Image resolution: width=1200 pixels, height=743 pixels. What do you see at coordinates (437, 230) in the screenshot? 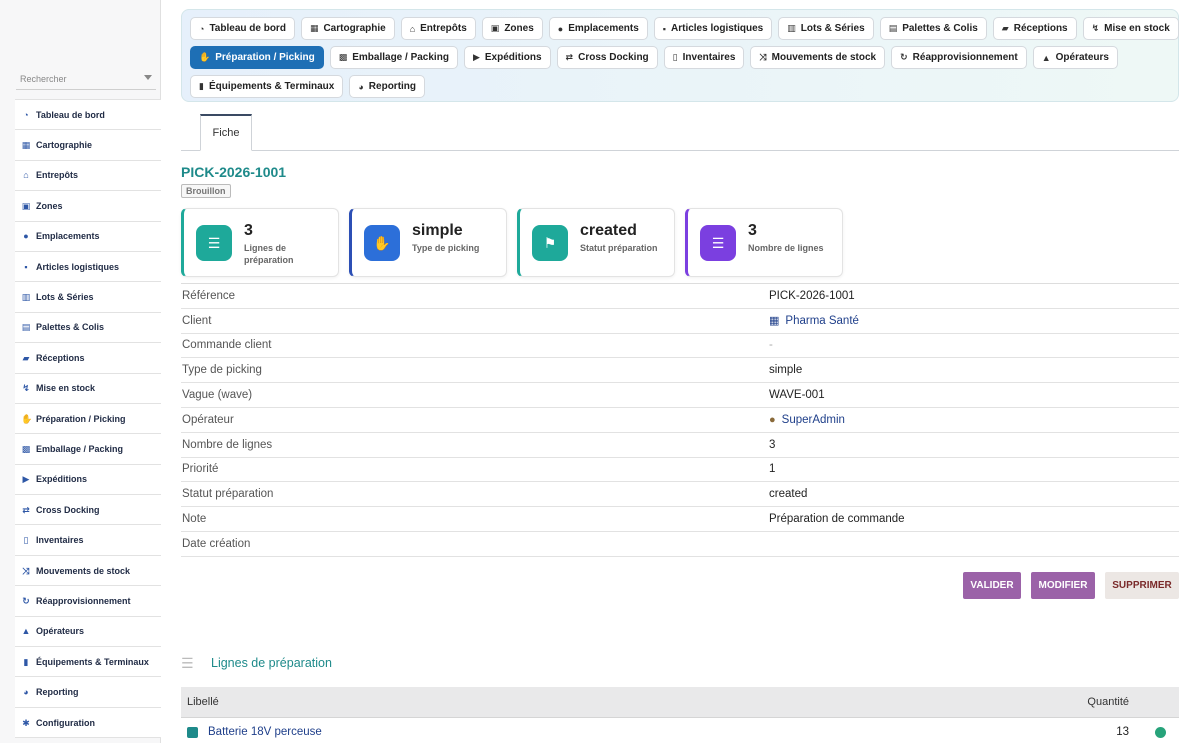
I see `kpi-value: simple` at bounding box center [437, 230].